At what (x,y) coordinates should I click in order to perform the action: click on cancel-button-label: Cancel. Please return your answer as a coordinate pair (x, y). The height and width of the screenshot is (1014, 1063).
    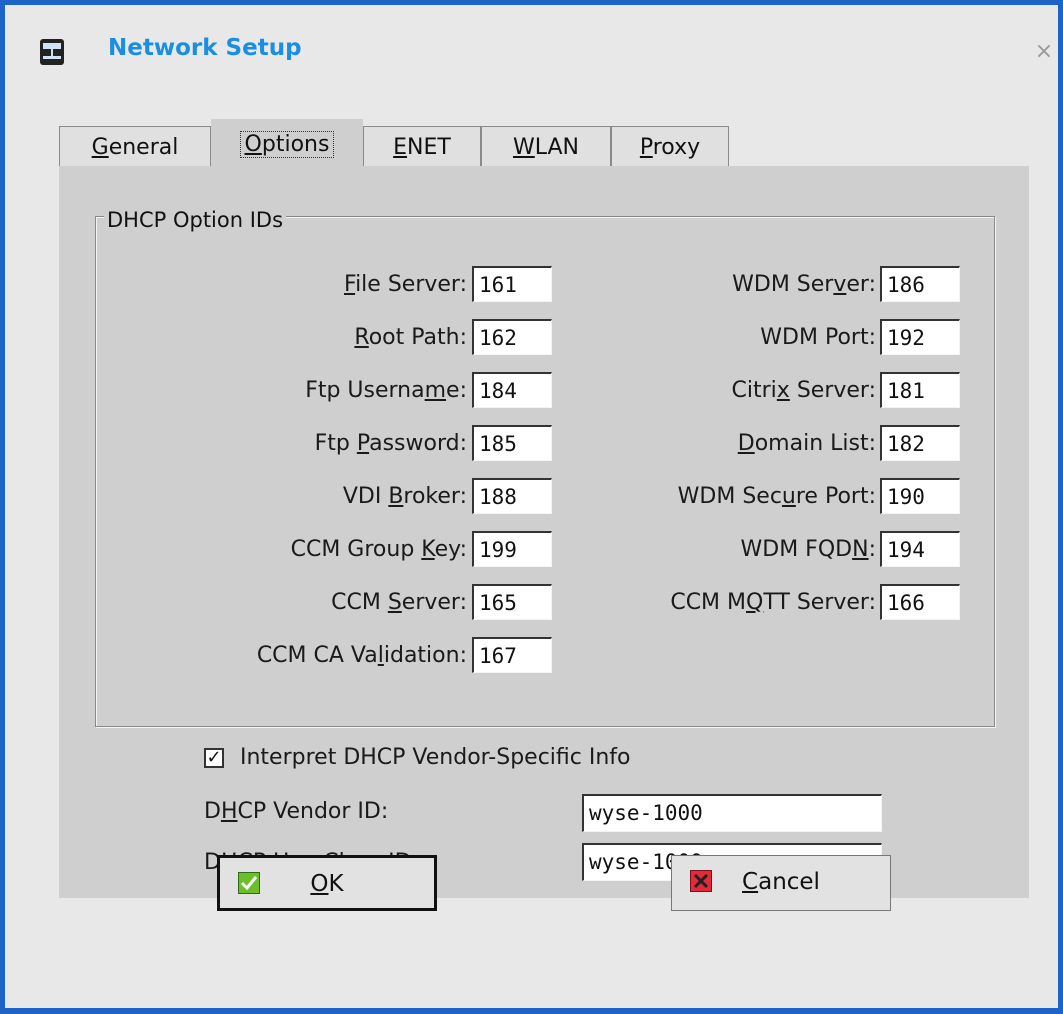
    Looking at the image, I should click on (781, 882).